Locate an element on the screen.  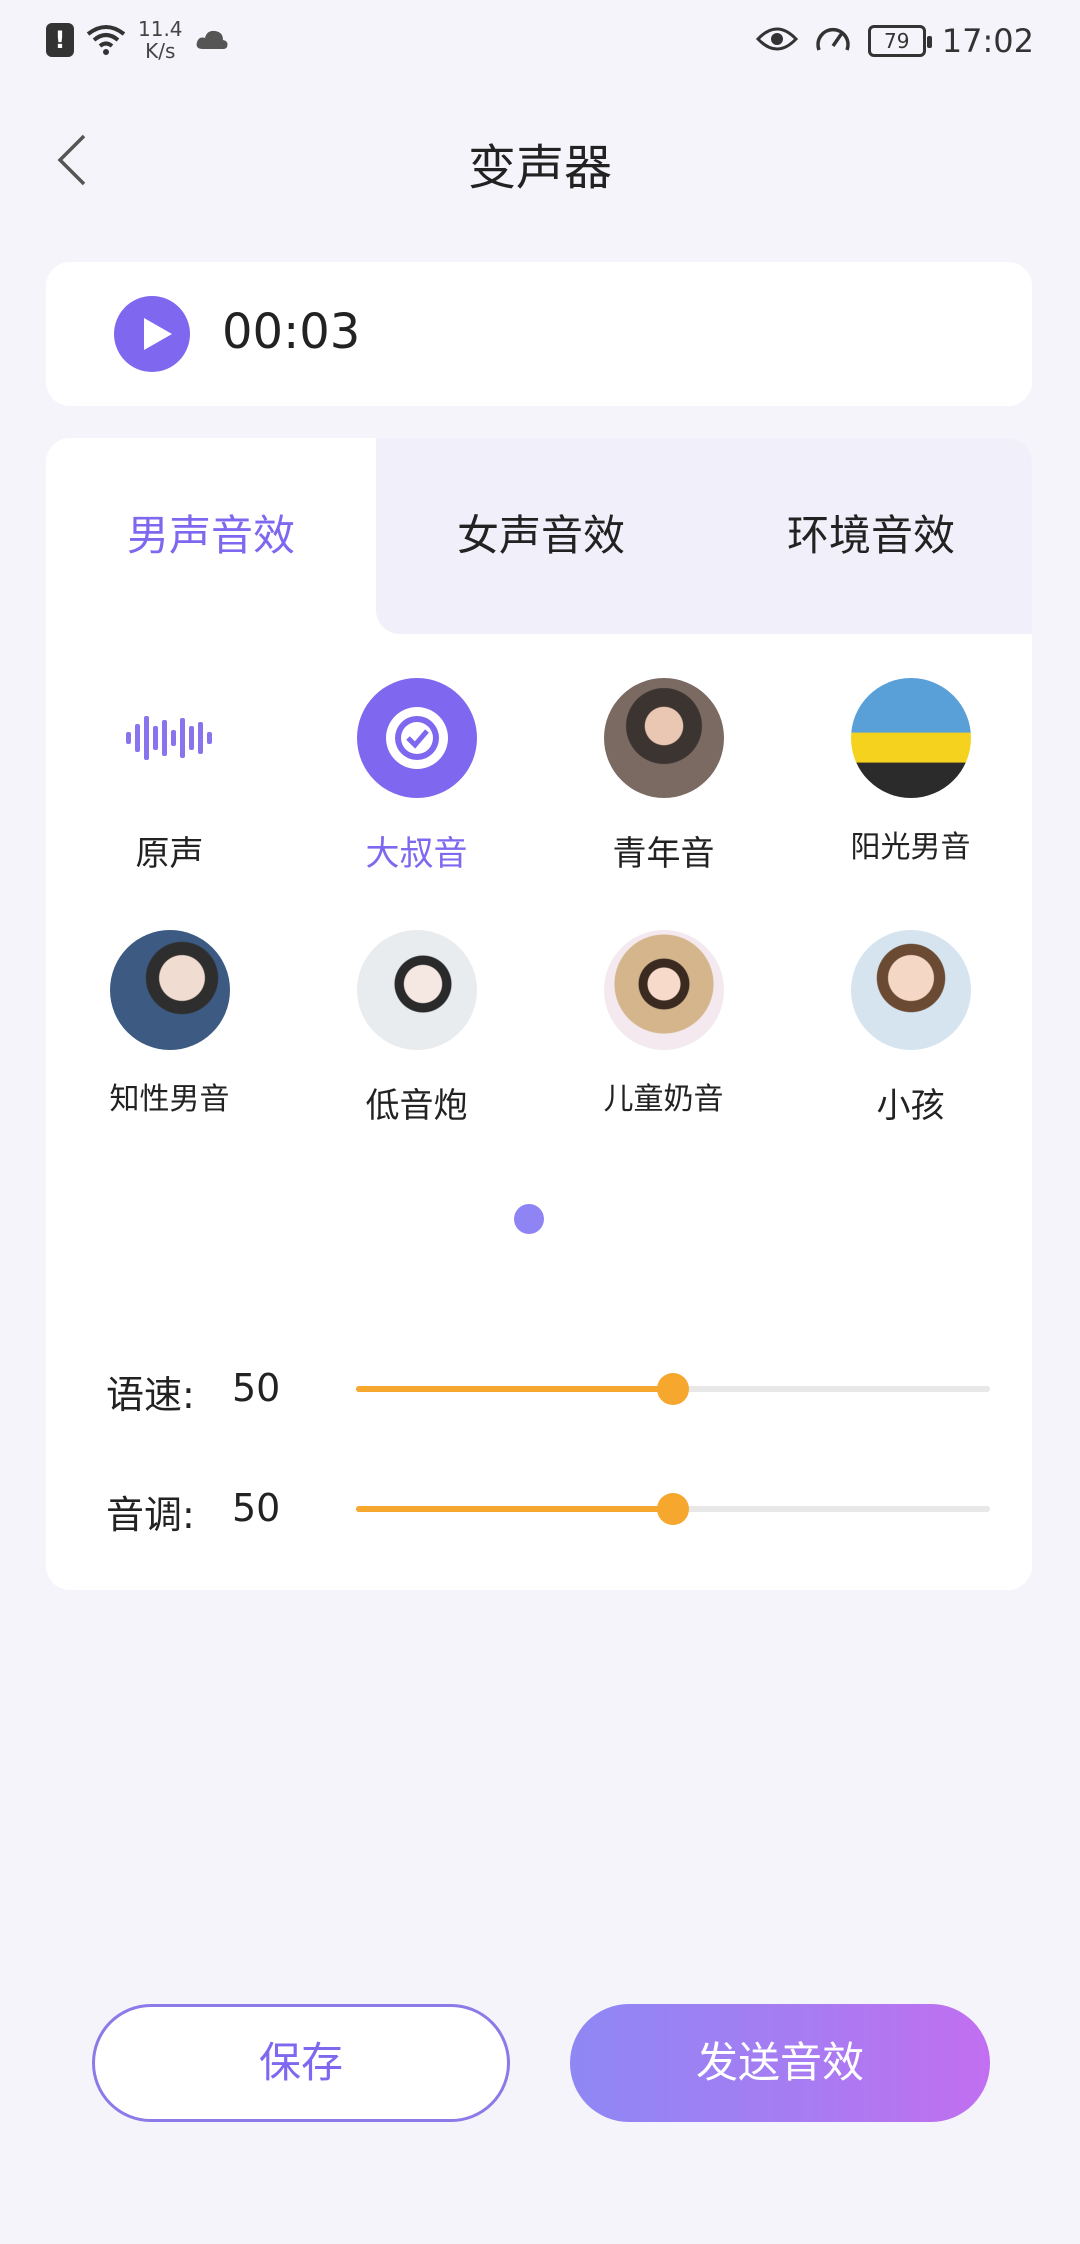
clock: 17:02 is located at coordinates (987, 41).